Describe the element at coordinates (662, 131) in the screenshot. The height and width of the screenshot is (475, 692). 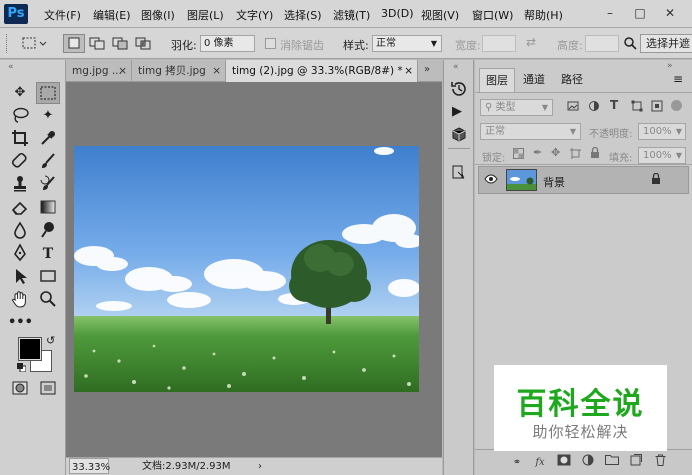
I see `opacity-input: 100% ▼` at that location.